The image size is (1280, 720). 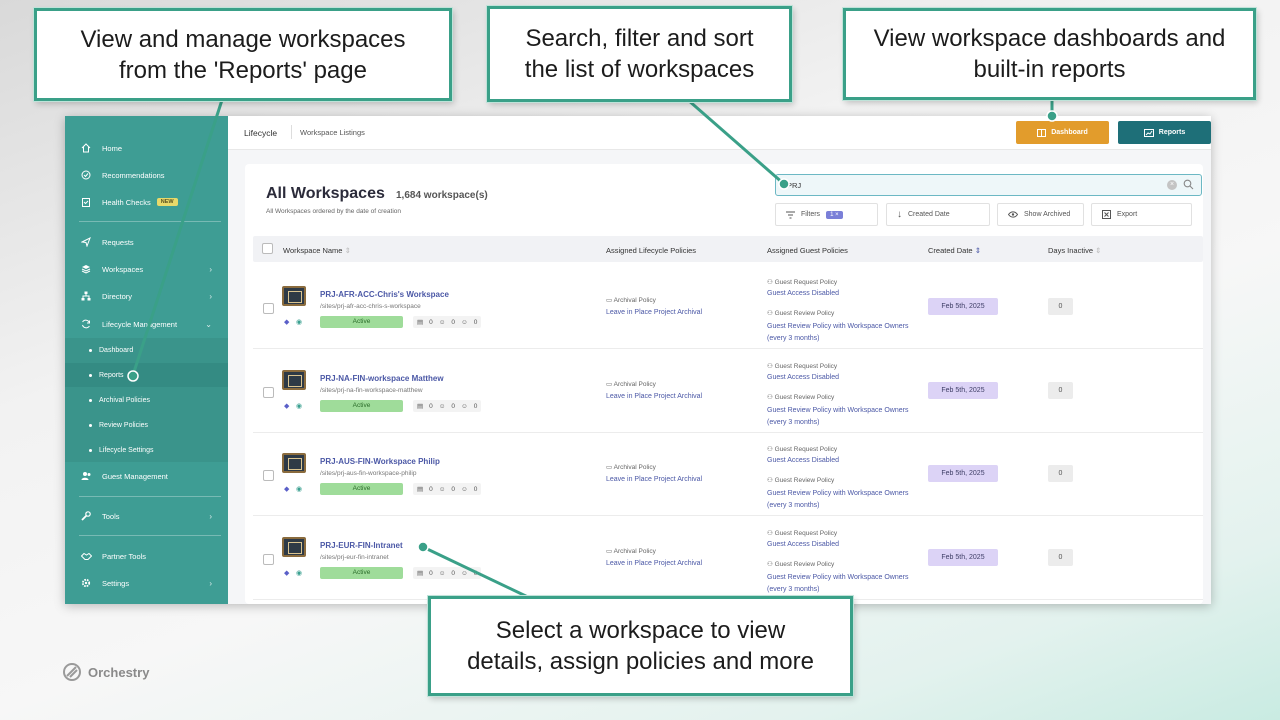 I want to click on filters-button: Filters 1 ×, so click(x=826, y=214).